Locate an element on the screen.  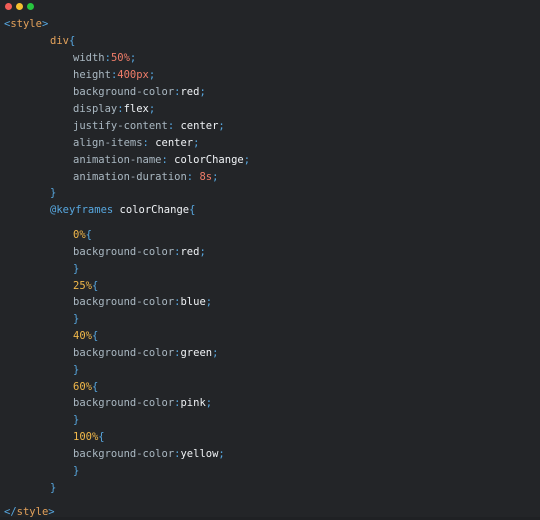
keyframe-property-line: background-color:green; is located at coordinates (146, 353).